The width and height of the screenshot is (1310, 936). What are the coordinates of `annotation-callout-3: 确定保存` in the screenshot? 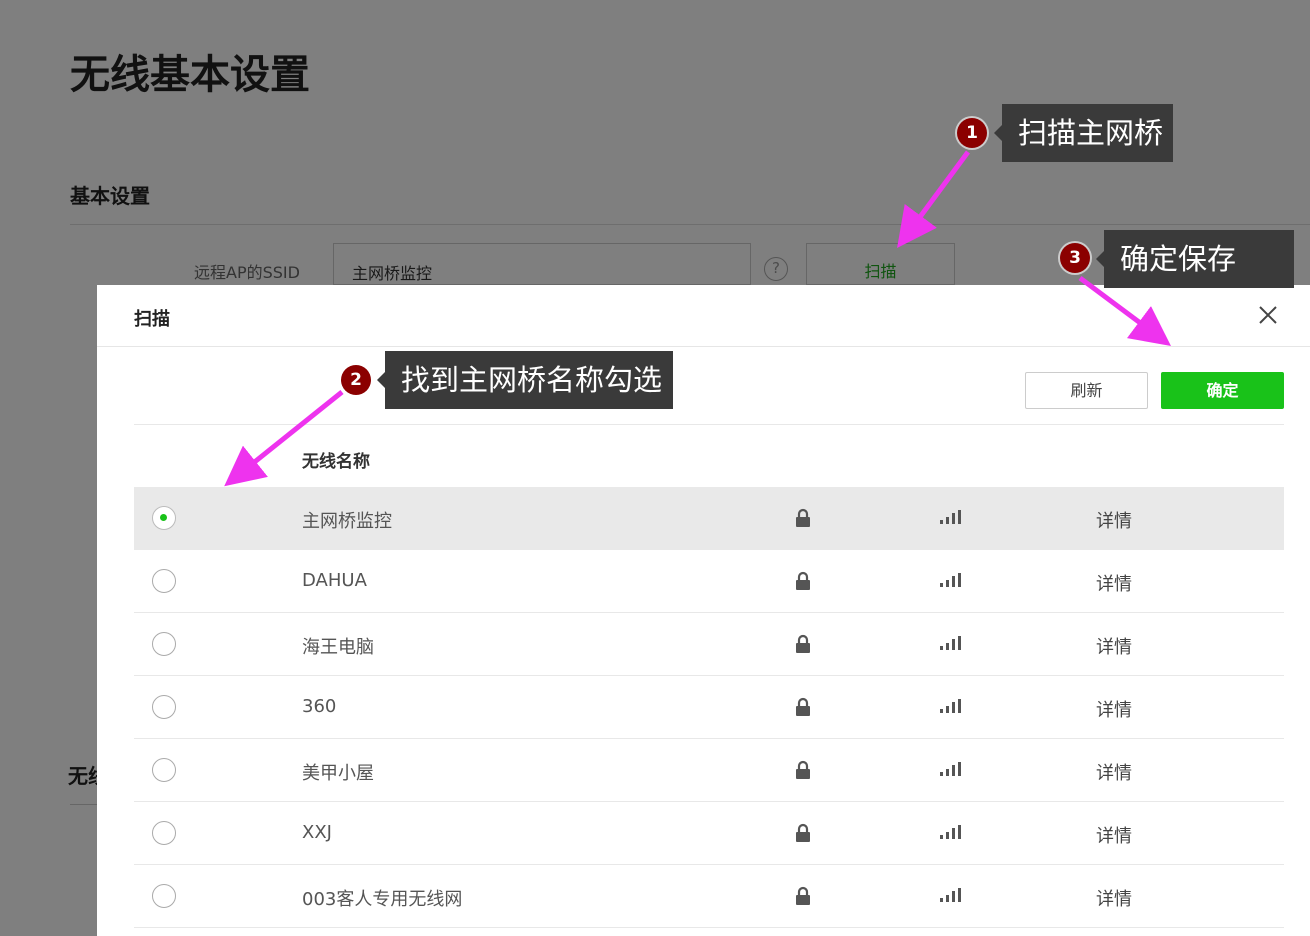 It's located at (1195, 259).